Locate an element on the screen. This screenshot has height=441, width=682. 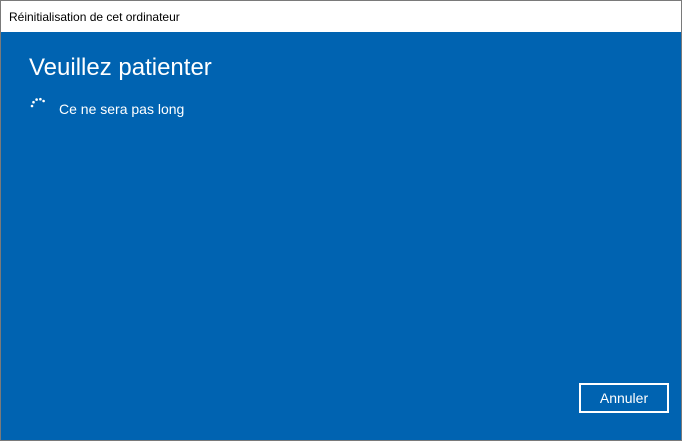
window-title: Réinitialisation de cet ordinateur is located at coordinates (94, 17).